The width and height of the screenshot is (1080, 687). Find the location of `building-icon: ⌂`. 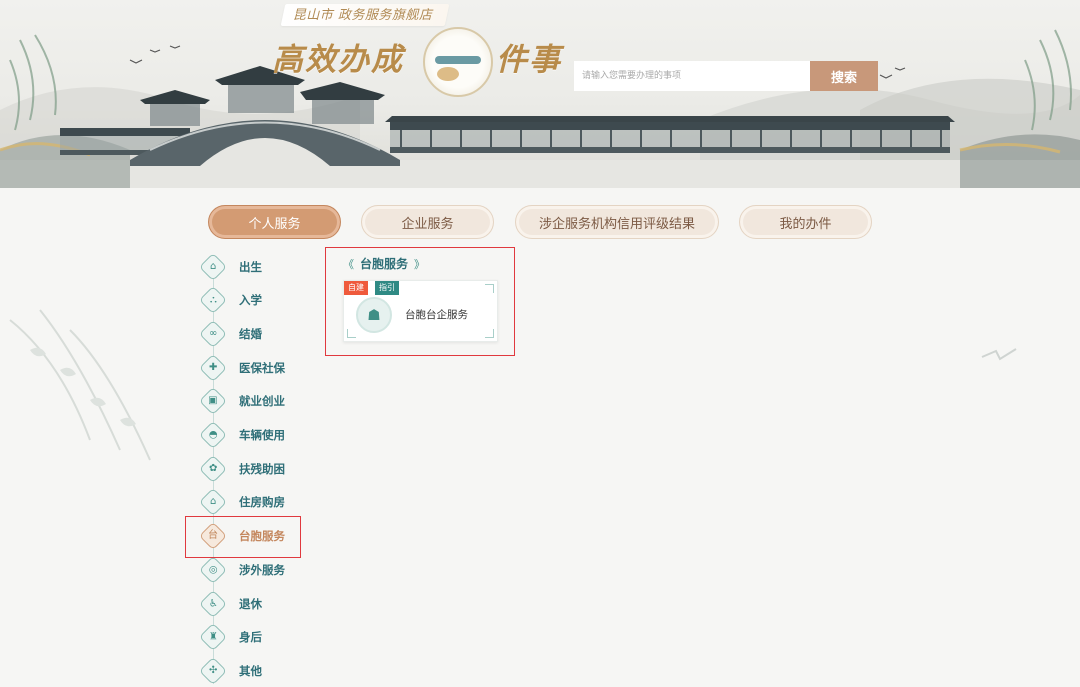

building-icon: ⌂ is located at coordinates (213, 502).